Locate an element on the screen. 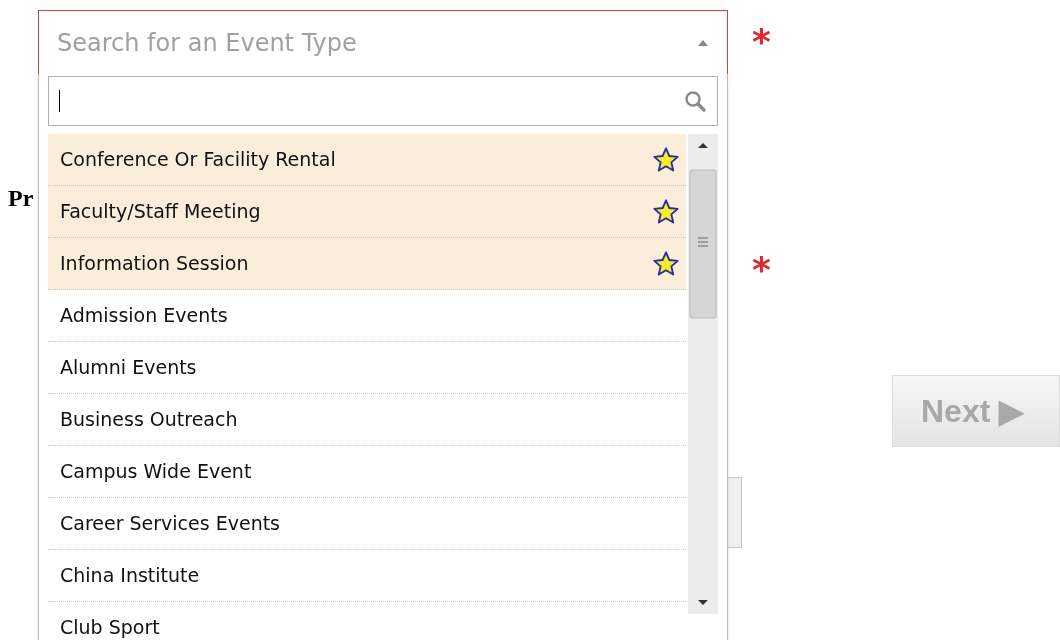 Image resolution: width=1060 pixels, height=640 pixels. option-item: Conference Or Facility Rental is located at coordinates (367, 160).